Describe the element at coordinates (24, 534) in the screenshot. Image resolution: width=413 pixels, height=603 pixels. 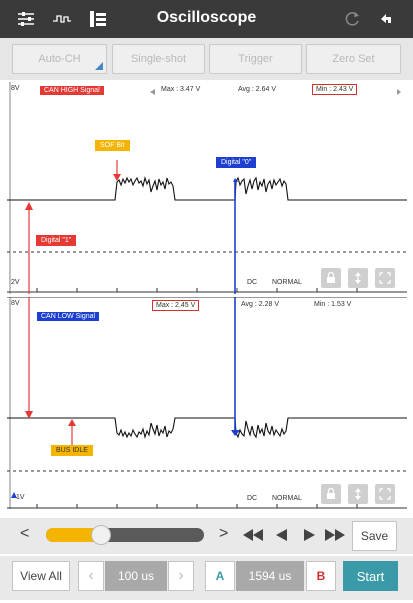
I see `prev-button: <` at that location.